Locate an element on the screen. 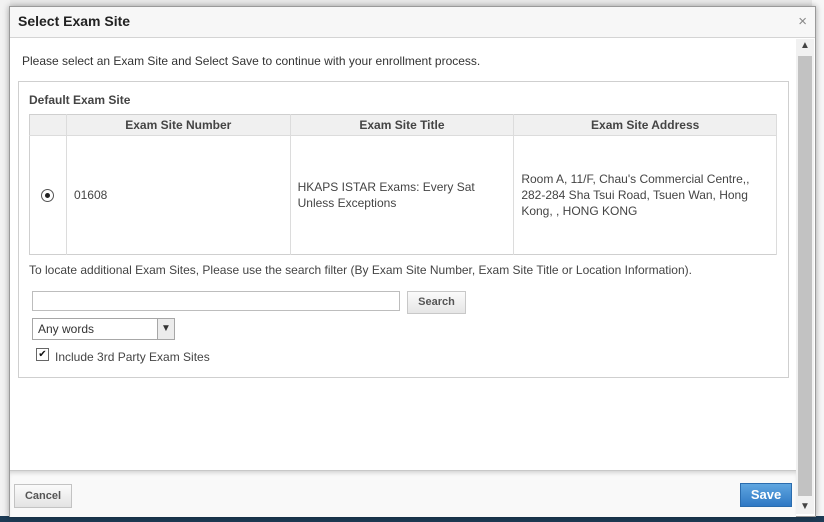 This screenshot has width=824, height=522. column-header-select is located at coordinates (48, 125).